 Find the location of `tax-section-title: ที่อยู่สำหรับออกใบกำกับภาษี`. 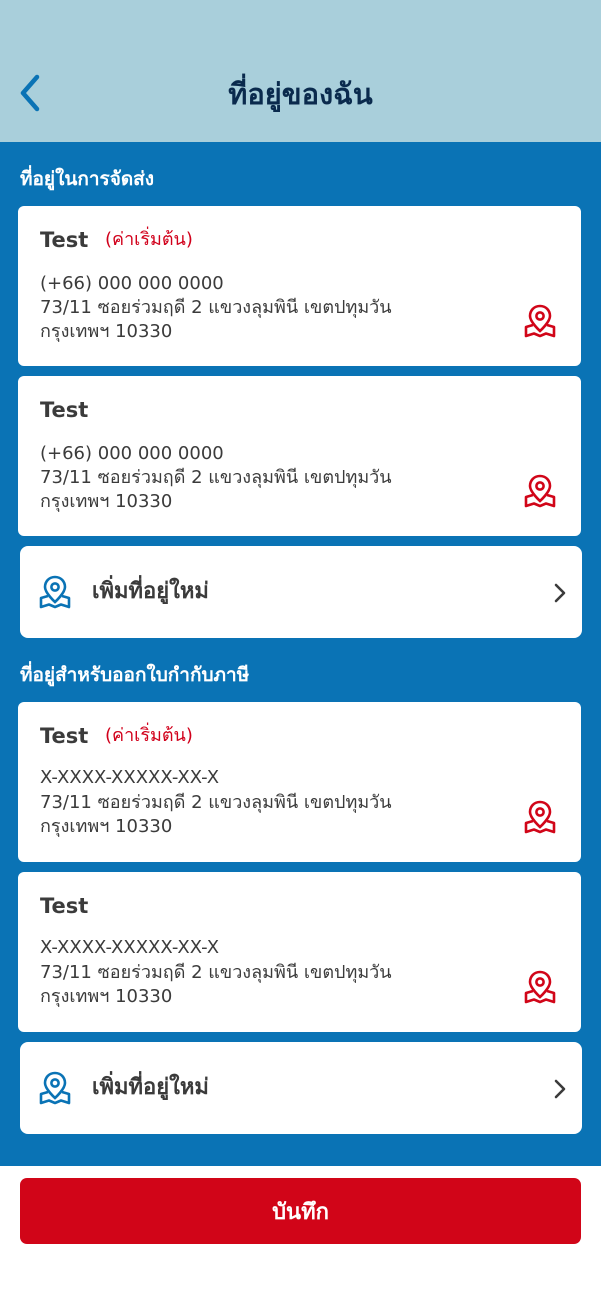

tax-section-title: ที่อยู่สำหรับออกใบกำกับภาษี is located at coordinates (135, 675).